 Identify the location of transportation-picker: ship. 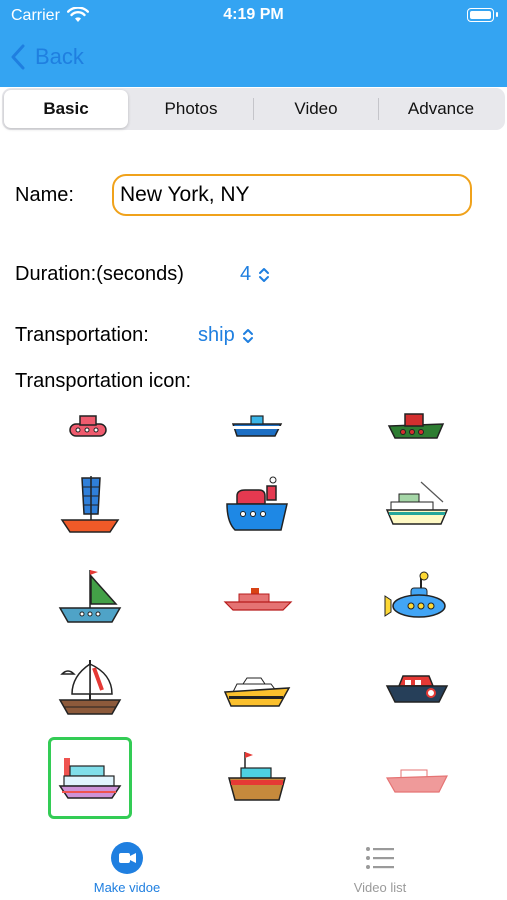
(226, 335).